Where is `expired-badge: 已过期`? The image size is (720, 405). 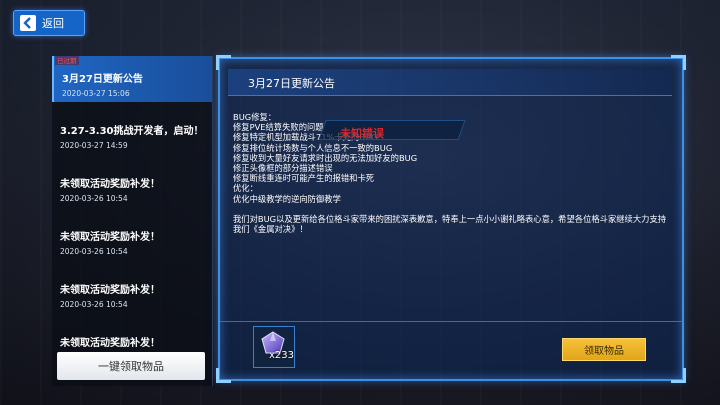
expired-badge: 已过期 is located at coordinates (67, 60).